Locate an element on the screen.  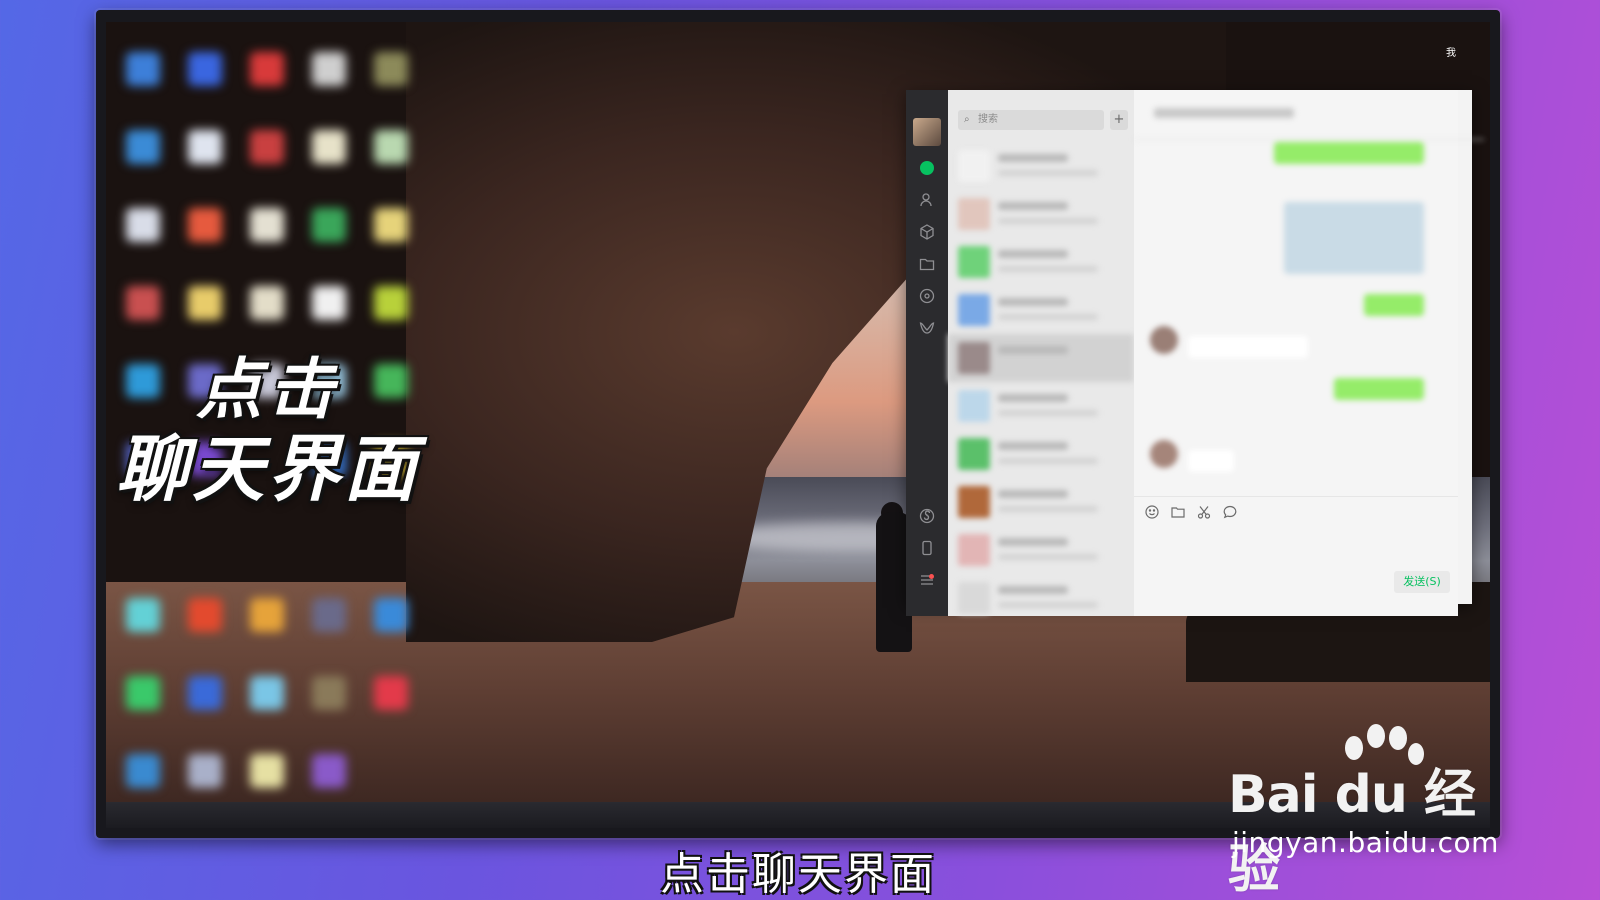
chat-list-item-selected is located at coordinates (1041, 358).